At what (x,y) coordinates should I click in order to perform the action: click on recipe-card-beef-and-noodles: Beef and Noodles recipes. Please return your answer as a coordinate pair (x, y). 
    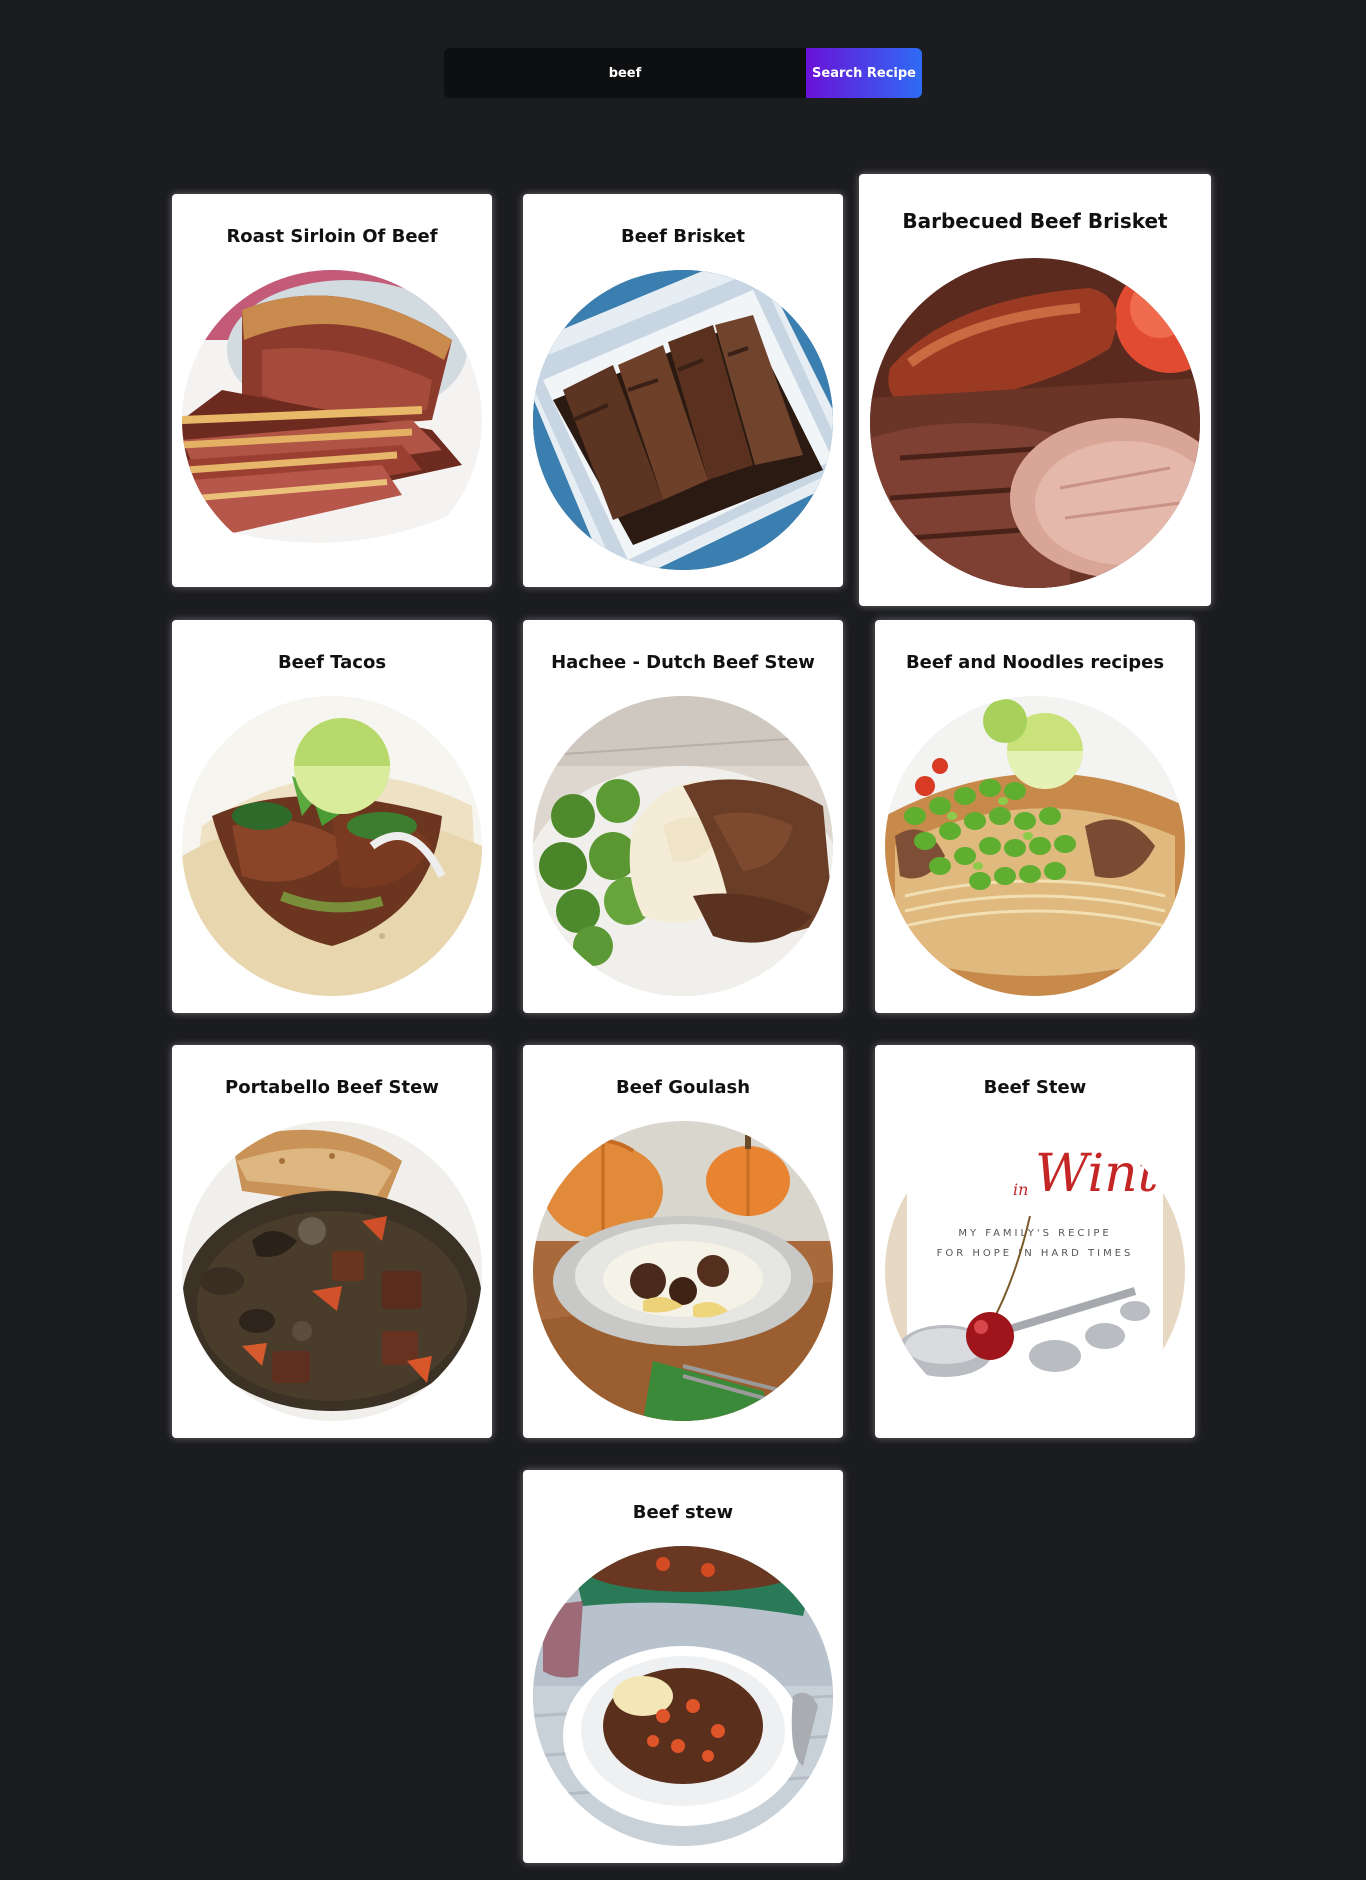
    Looking at the image, I should click on (1035, 816).